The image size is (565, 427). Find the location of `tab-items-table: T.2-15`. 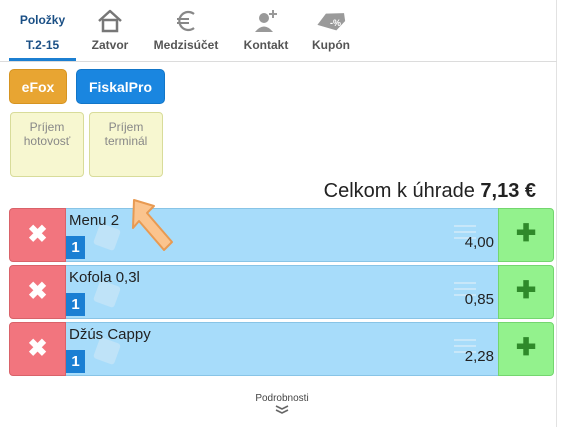

tab-items-table: T.2-15 is located at coordinates (42, 45).